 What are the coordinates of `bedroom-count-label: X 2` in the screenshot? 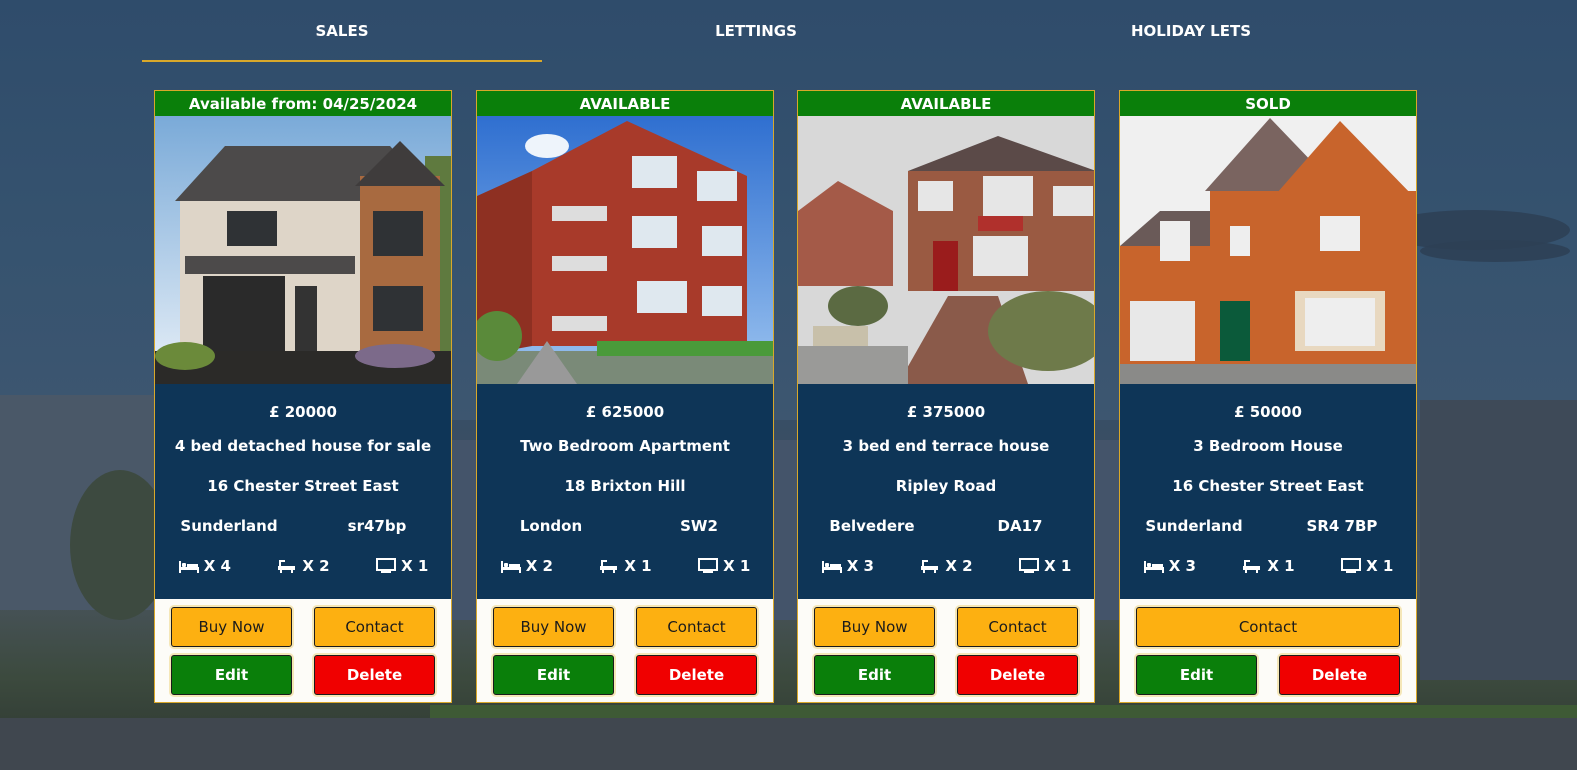 It's located at (539, 566).